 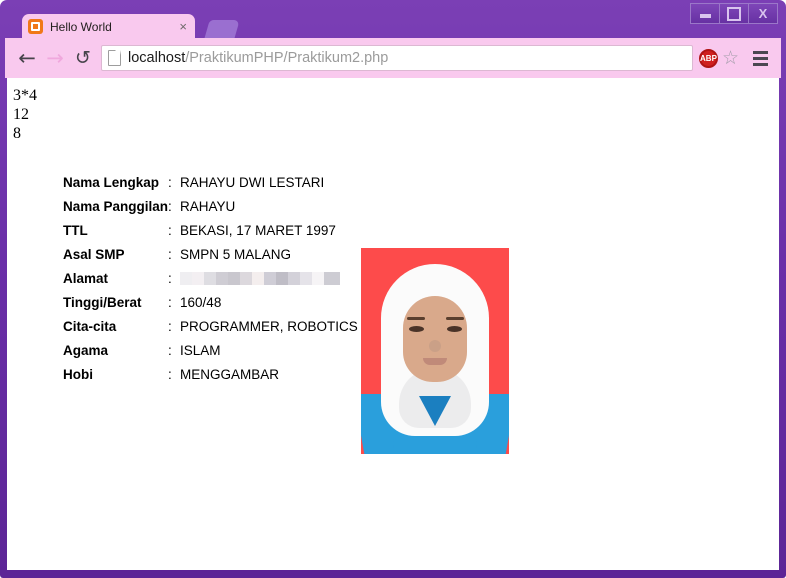 What do you see at coordinates (21, 114) in the screenshot?
I see `output-line: 12` at bounding box center [21, 114].